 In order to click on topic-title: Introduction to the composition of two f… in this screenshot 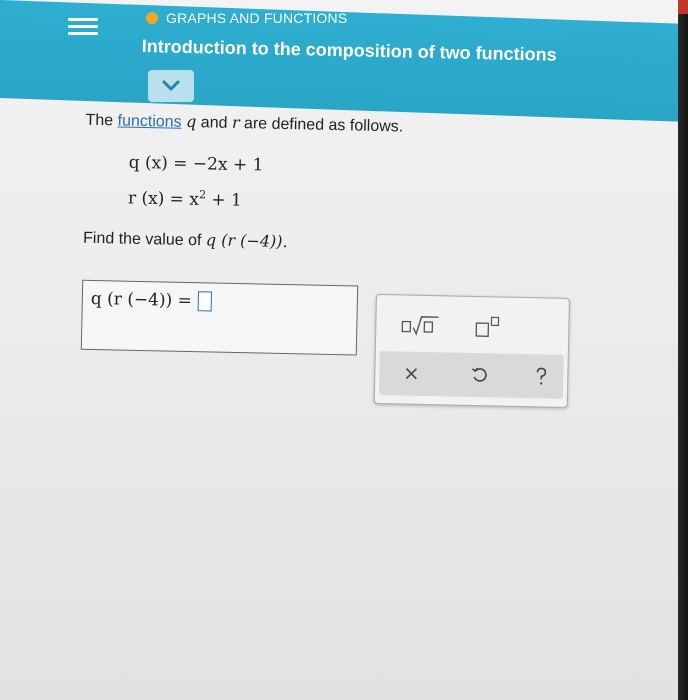, I will do `click(349, 50)`.